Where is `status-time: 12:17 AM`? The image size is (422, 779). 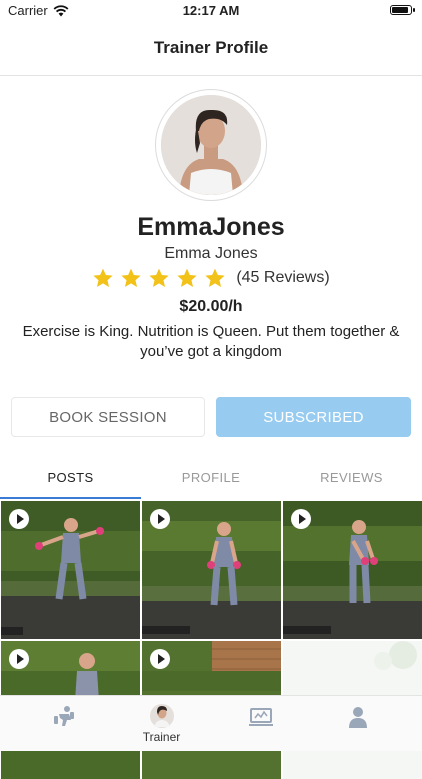
status-time: 12:17 AM is located at coordinates (211, 10).